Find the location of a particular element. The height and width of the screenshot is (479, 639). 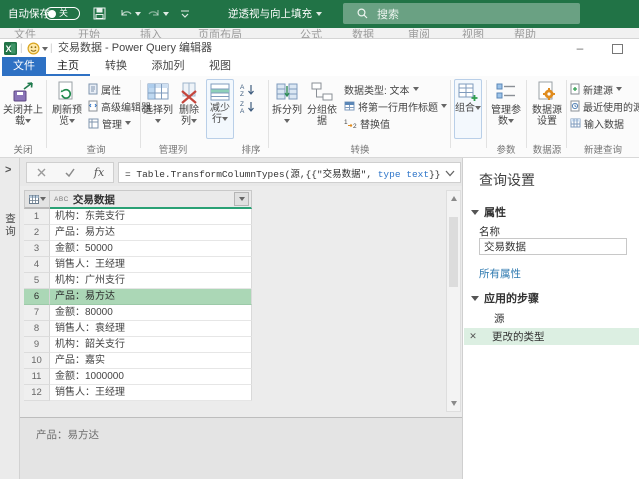

table-row: 10 产品：嘉实 is located at coordinates (138, 361).